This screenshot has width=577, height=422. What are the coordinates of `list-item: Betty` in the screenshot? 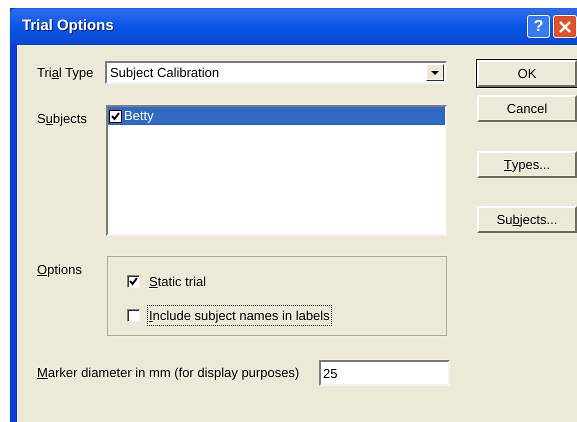 It's located at (276, 116).